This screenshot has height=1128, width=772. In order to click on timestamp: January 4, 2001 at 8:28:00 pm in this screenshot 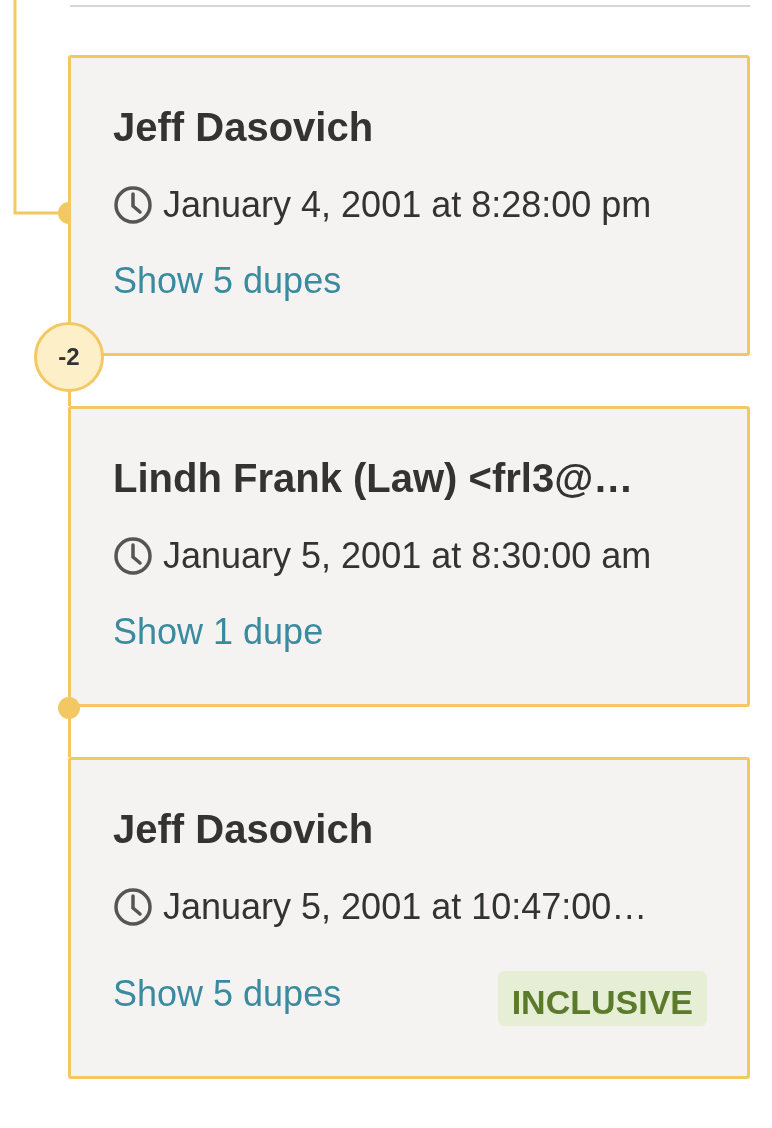, I will do `click(407, 205)`.